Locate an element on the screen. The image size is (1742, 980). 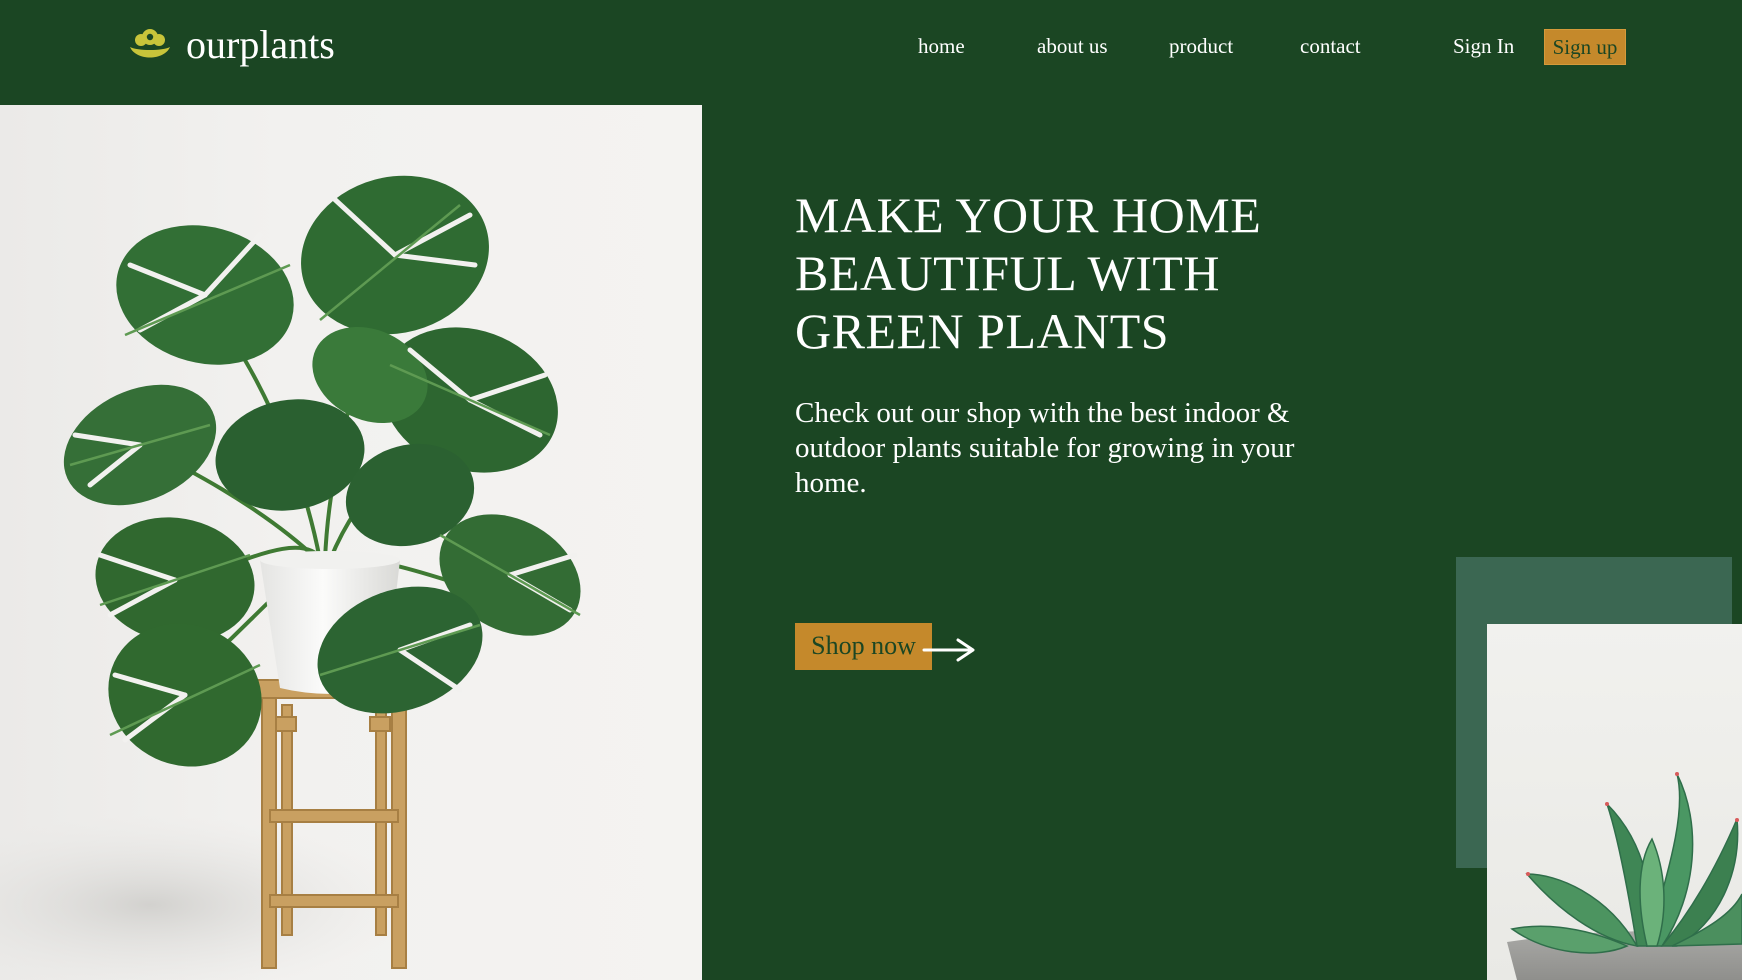
brand-name: ourplants is located at coordinates (260, 44).